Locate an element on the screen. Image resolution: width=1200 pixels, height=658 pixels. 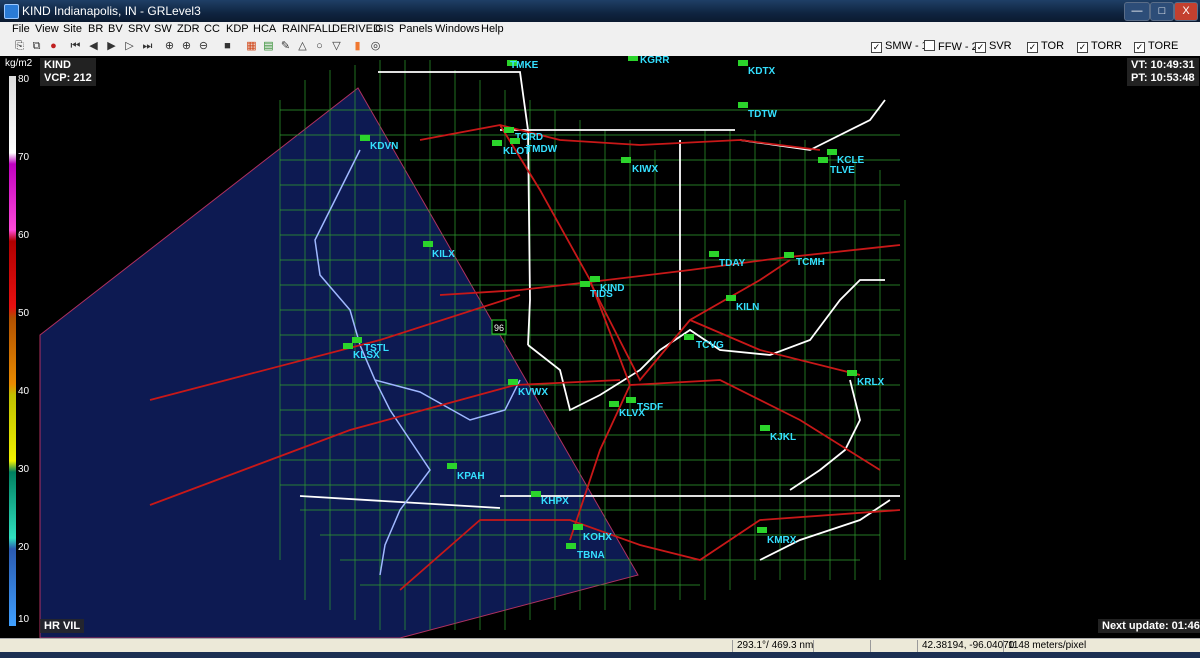
svg-text: TDTW is located at coordinates (762, 114).